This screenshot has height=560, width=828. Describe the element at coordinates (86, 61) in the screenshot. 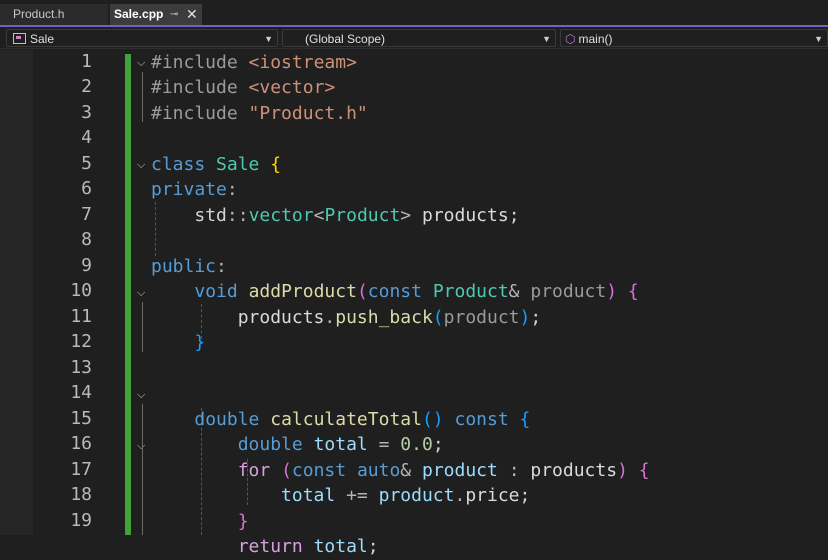

I see `line-number: 1` at that location.